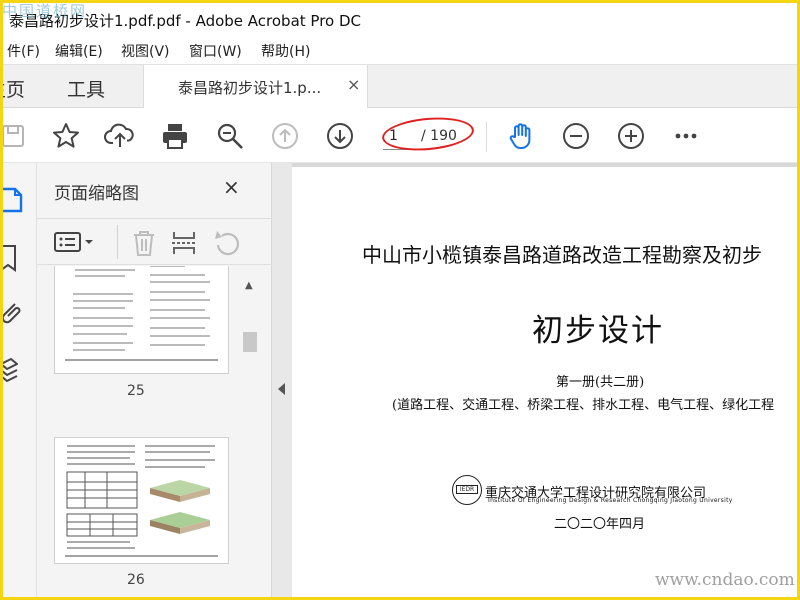 This screenshot has width=800, height=600. I want to click on tab-tools: 工具, so click(86, 88).